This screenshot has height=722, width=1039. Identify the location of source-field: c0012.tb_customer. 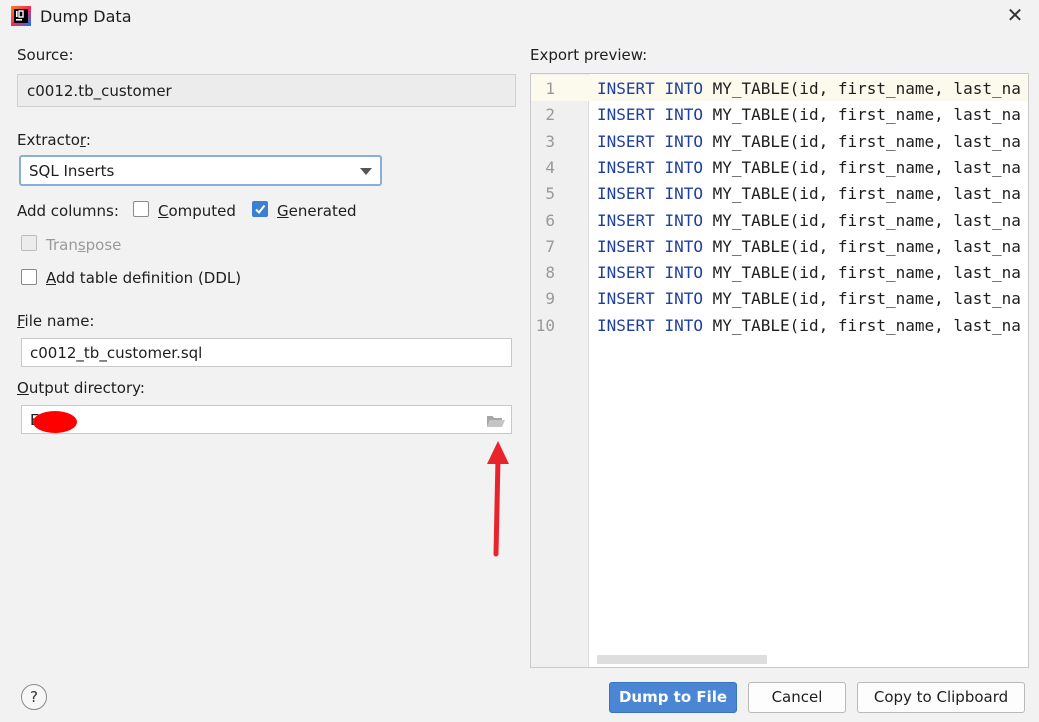
(266, 90).